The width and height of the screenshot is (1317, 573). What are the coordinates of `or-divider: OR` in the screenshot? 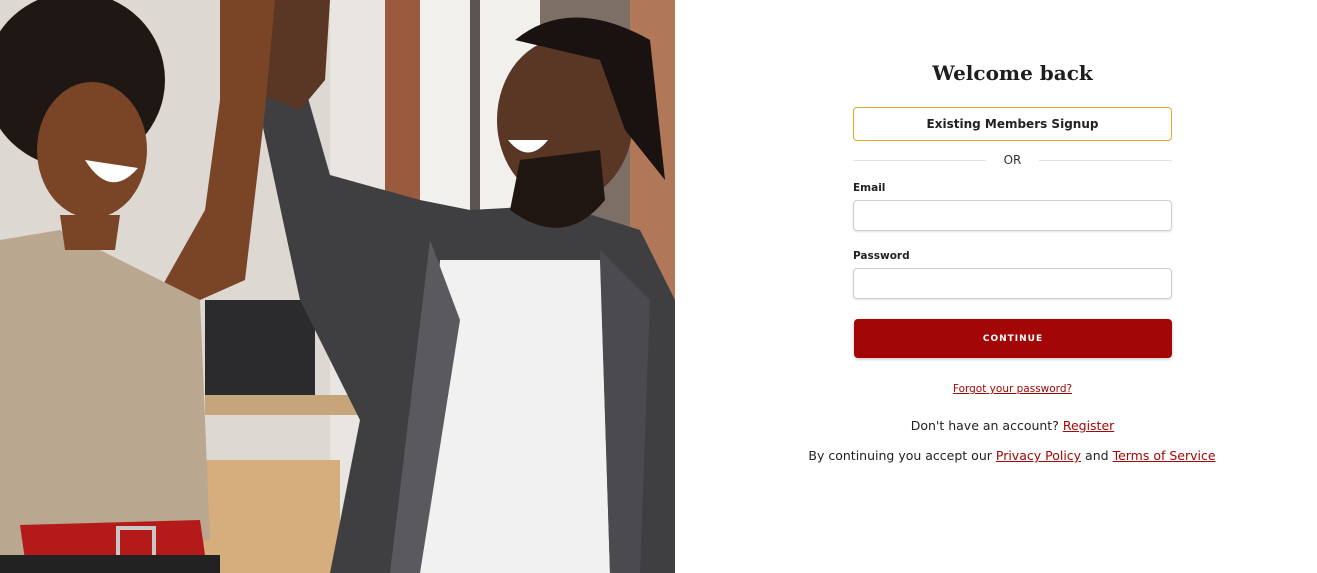 It's located at (1013, 160).